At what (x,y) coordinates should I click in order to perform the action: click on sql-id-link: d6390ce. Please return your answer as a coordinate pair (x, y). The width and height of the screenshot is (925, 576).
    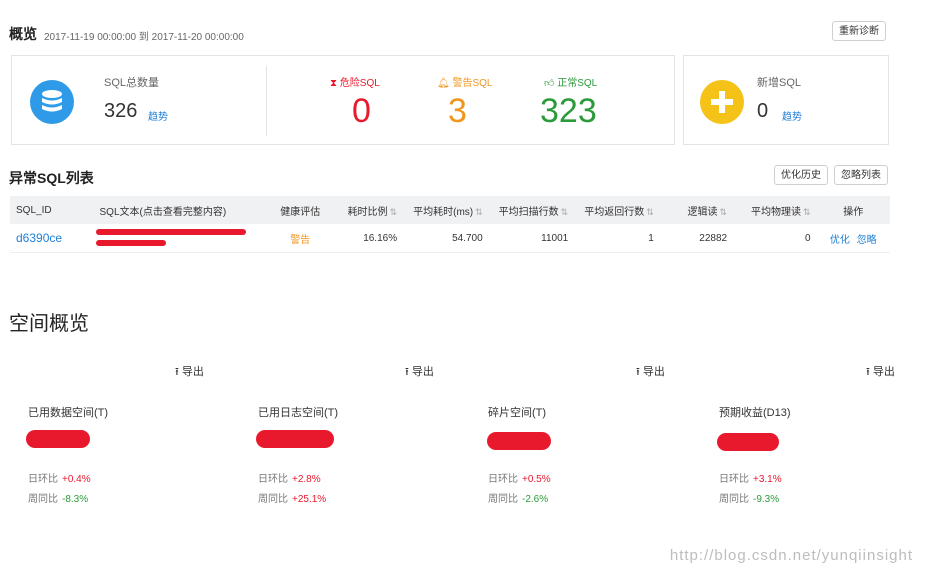
    Looking at the image, I should click on (52, 238).